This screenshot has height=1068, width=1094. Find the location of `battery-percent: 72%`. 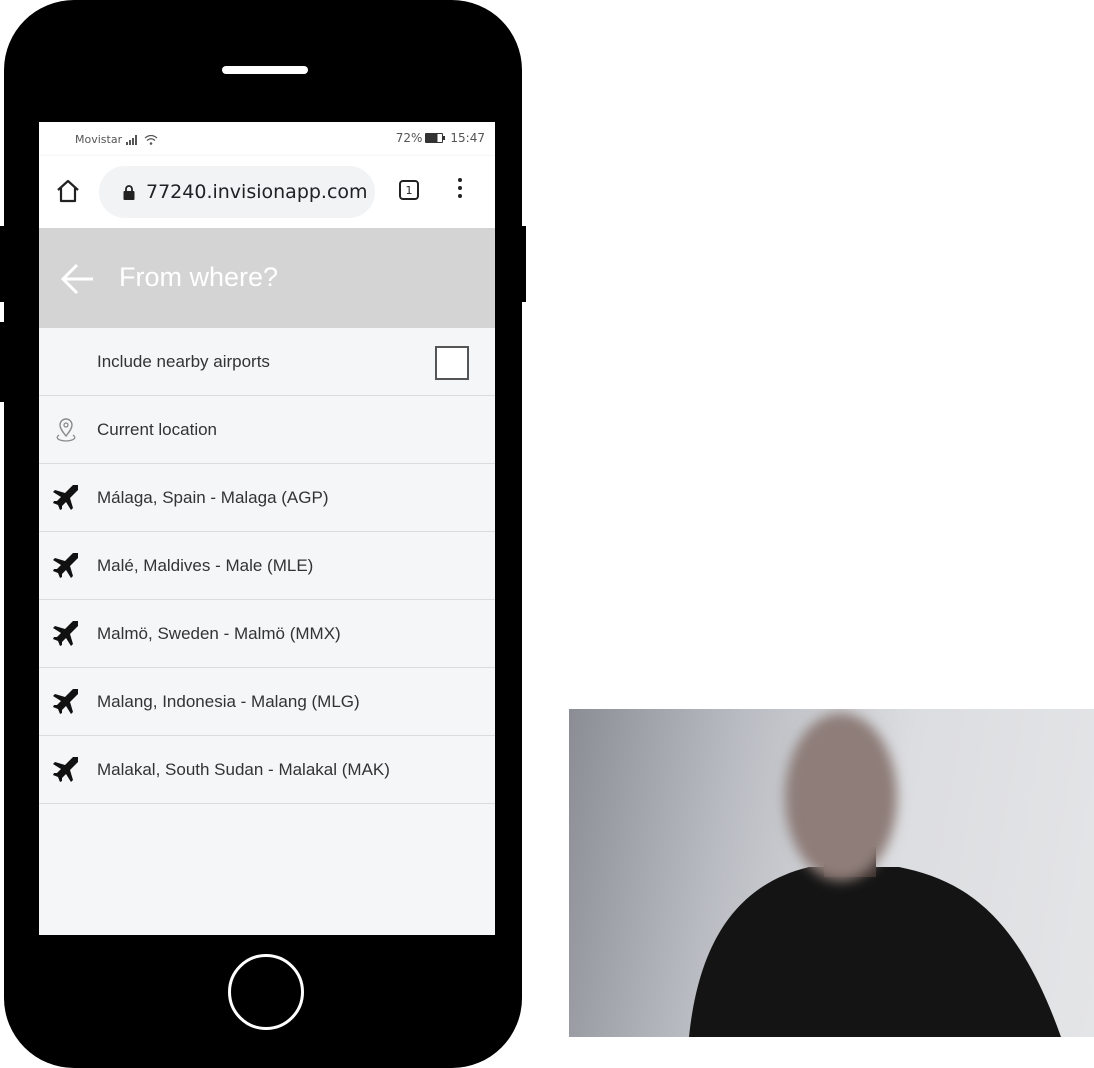

battery-percent: 72% is located at coordinates (409, 138).